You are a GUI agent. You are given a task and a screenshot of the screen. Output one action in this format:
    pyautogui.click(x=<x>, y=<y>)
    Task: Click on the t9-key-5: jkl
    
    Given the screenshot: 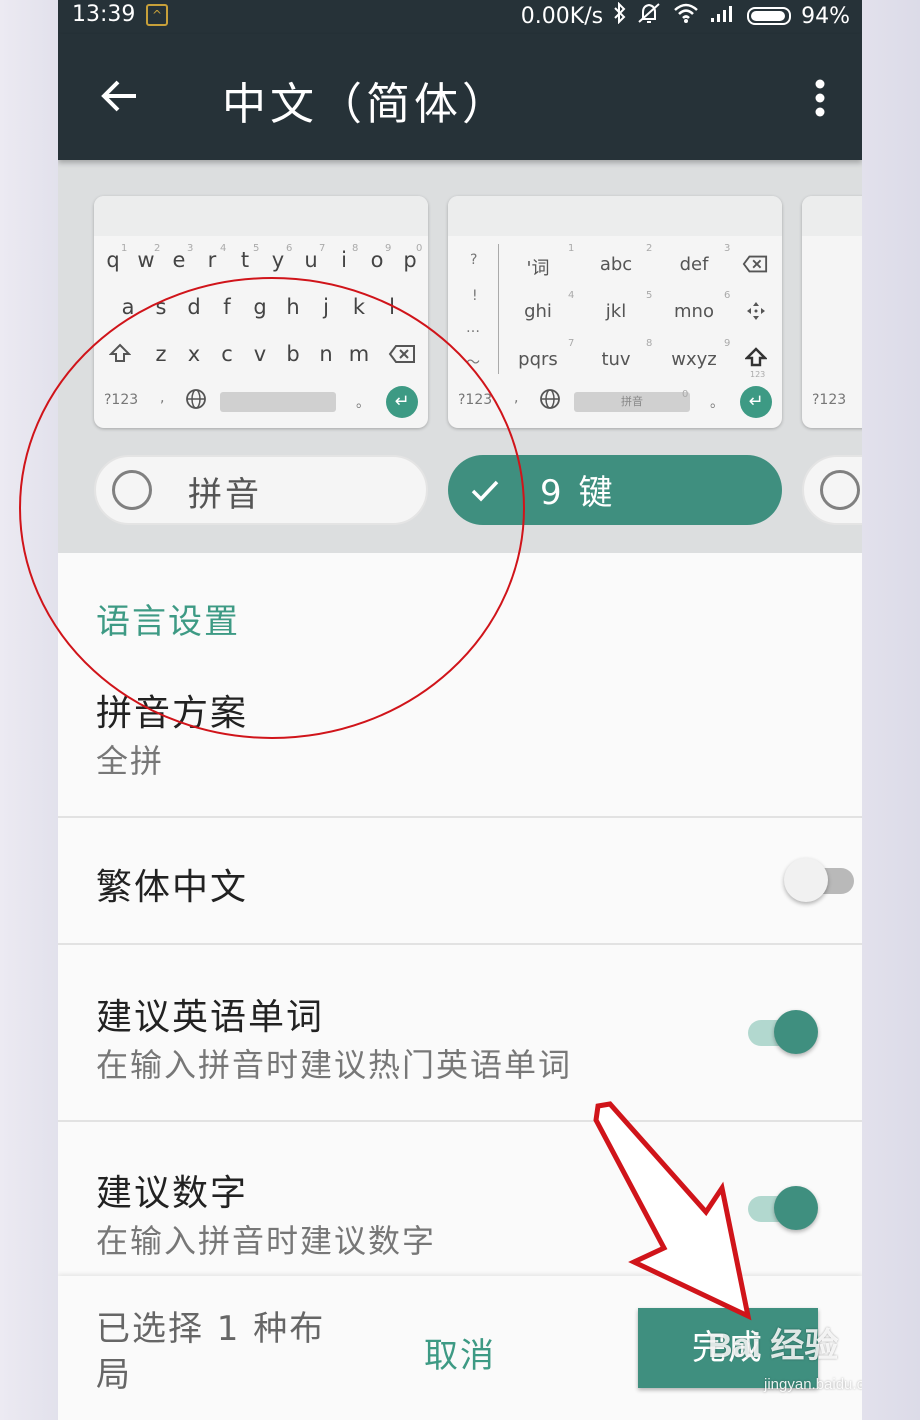 What is the action you would take?
    pyautogui.click(x=616, y=311)
    